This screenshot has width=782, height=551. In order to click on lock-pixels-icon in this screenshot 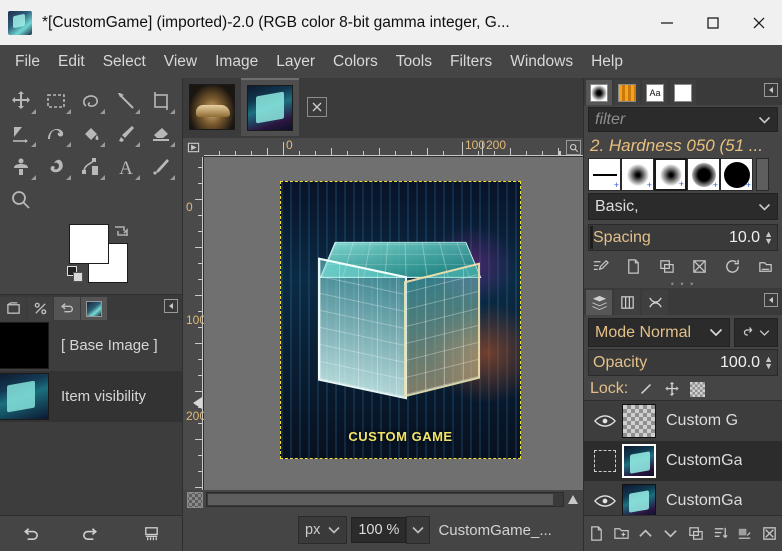, I will do `click(646, 389)`.